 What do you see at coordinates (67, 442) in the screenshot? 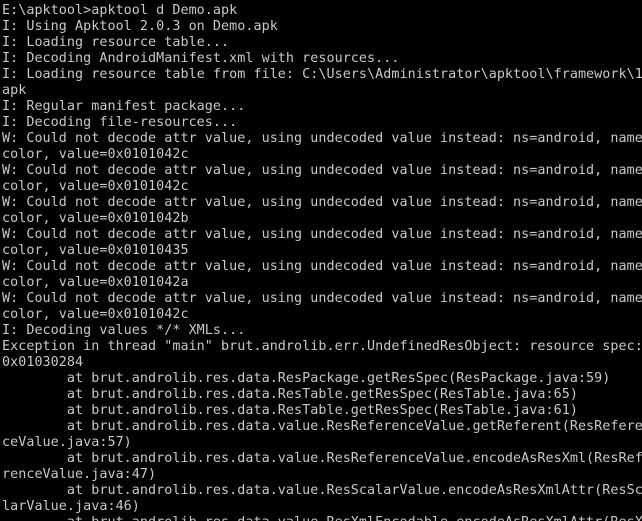
I see `terminal-line: ceValue.java:57)` at bounding box center [67, 442].